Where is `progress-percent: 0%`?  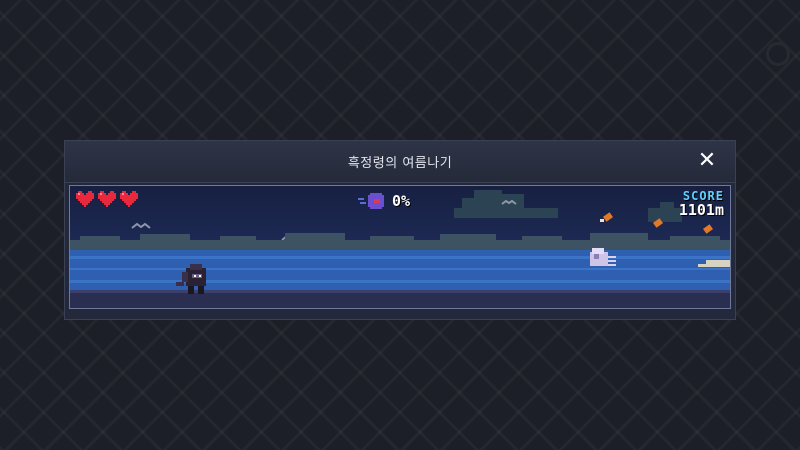
progress-percent: 0% is located at coordinates (401, 201).